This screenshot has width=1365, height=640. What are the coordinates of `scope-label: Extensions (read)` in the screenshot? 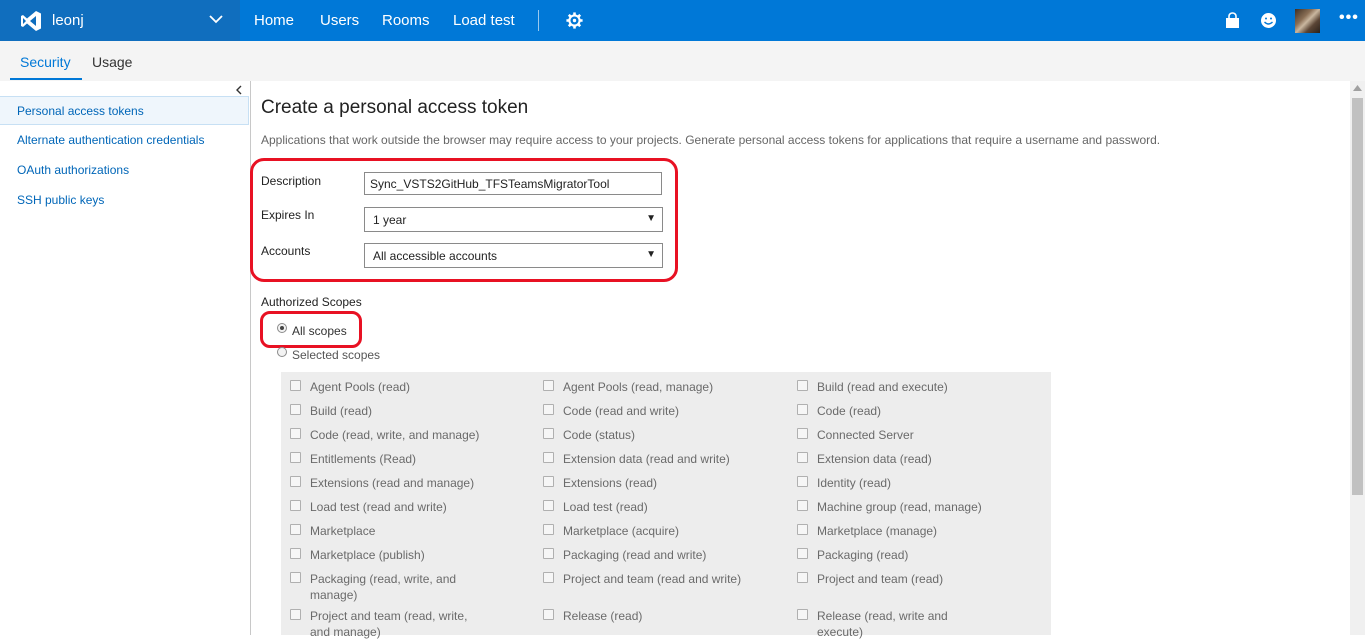 It's located at (610, 483).